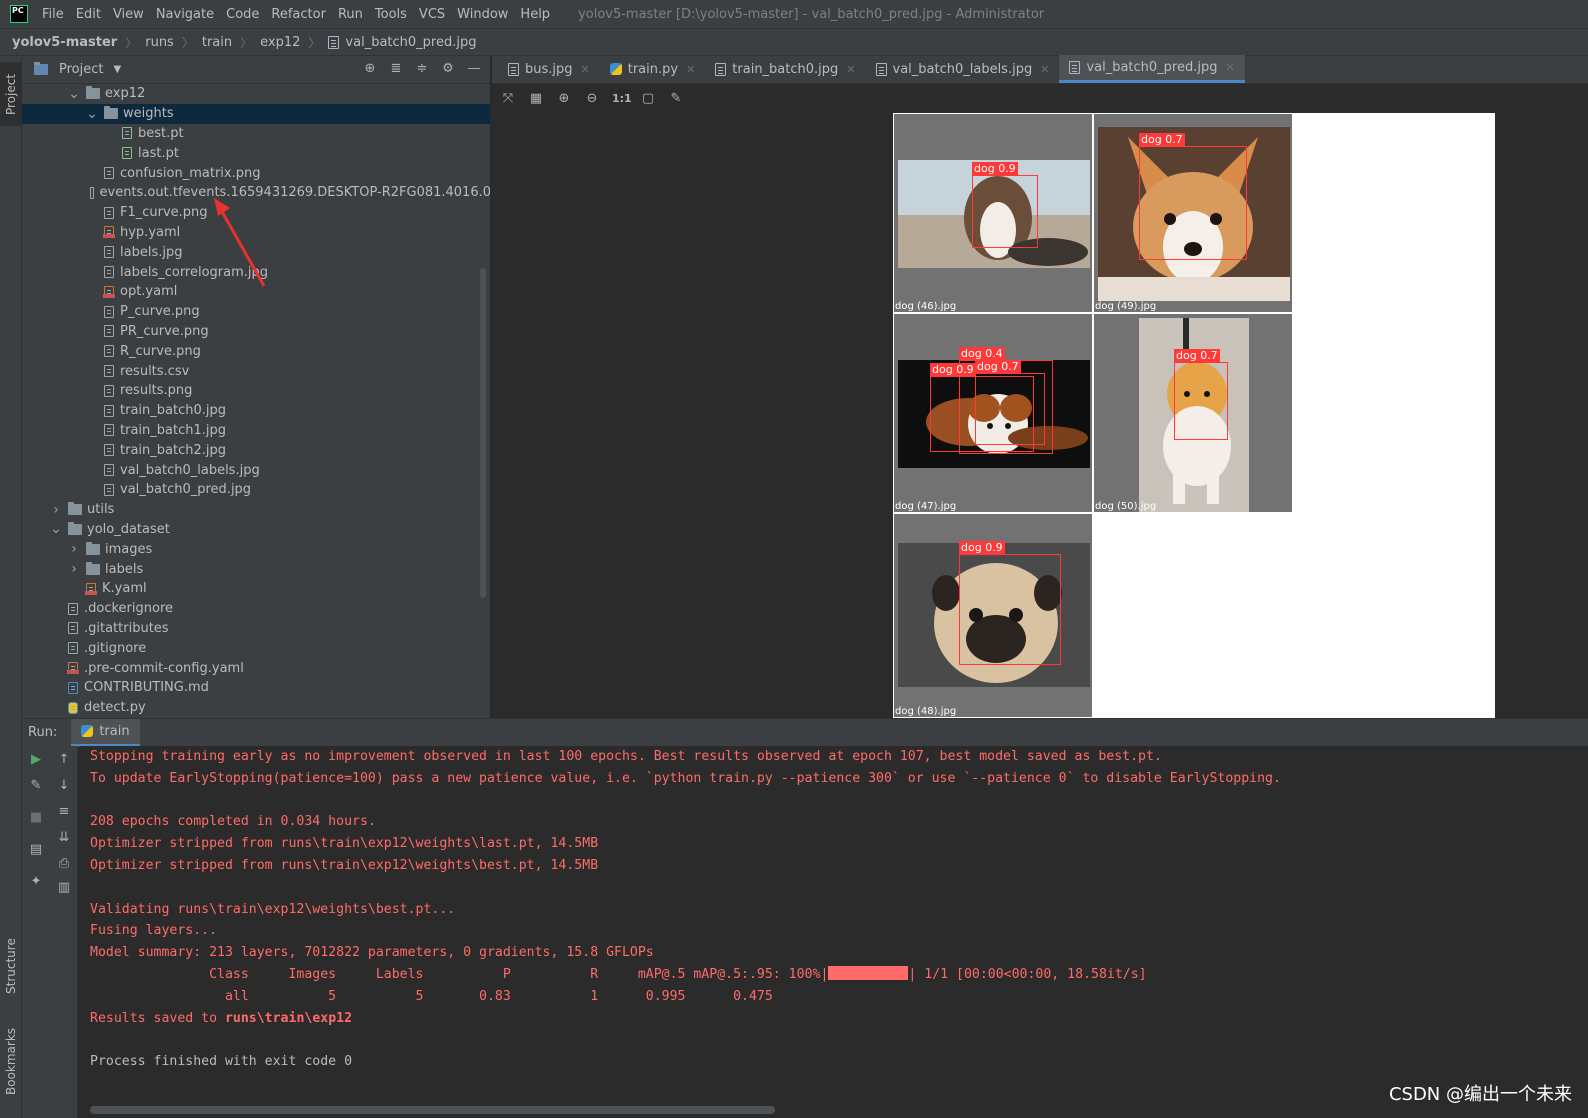  Describe the element at coordinates (256, 411) in the screenshot. I see `tree-item: train_batch0.jpg` at that location.